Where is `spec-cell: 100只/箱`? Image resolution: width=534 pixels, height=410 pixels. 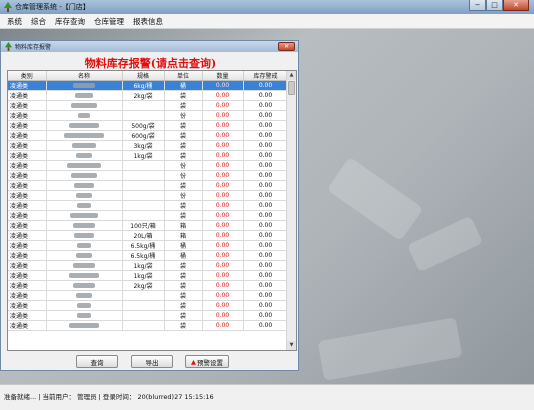 spec-cell: 100只/箱 is located at coordinates (143, 225).